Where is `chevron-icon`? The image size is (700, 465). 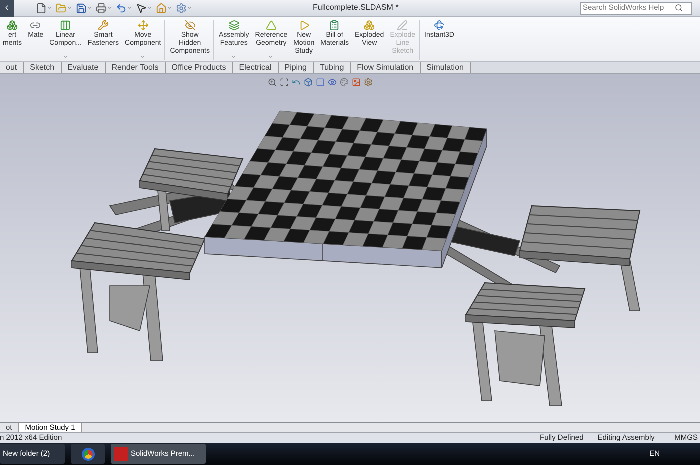
chevron-icon is located at coordinates (7, 8).